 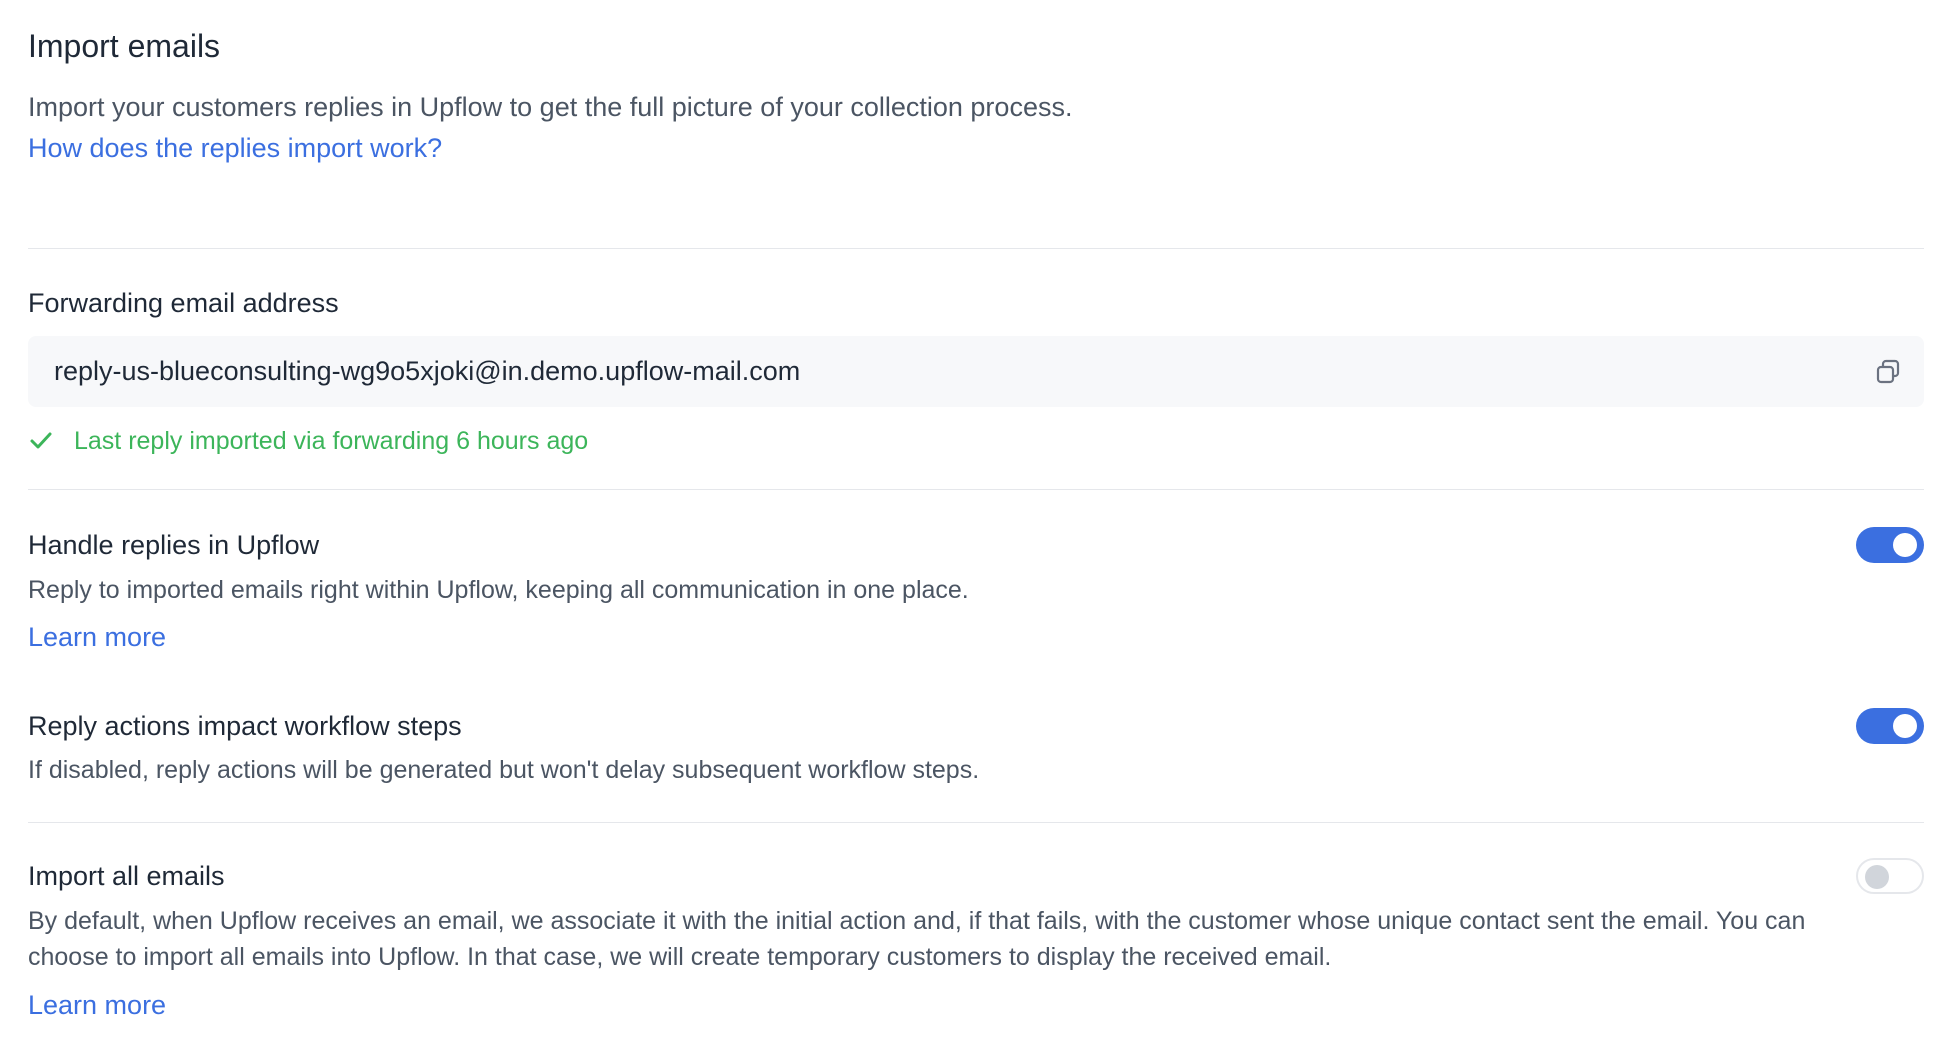 I want to click on import-all-learn-more-link: Learn more, so click(x=97, y=1005).